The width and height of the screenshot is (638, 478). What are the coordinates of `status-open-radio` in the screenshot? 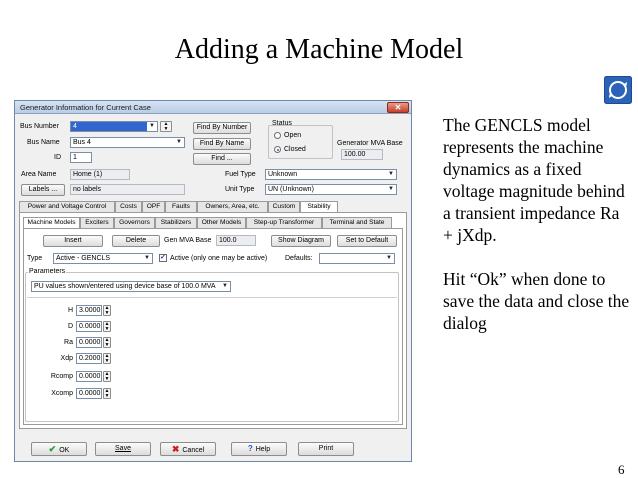 It's located at (277, 135).